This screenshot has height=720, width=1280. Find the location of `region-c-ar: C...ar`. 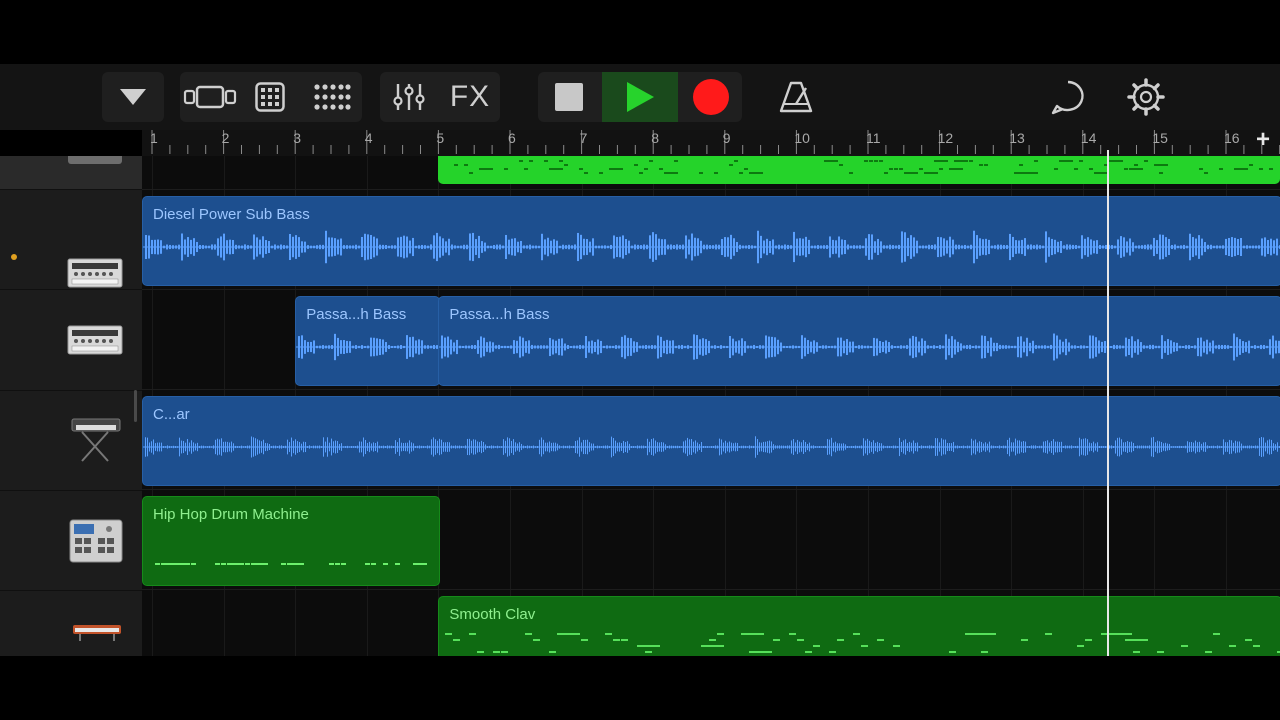

region-c-ar: C...ar is located at coordinates (711, 441).